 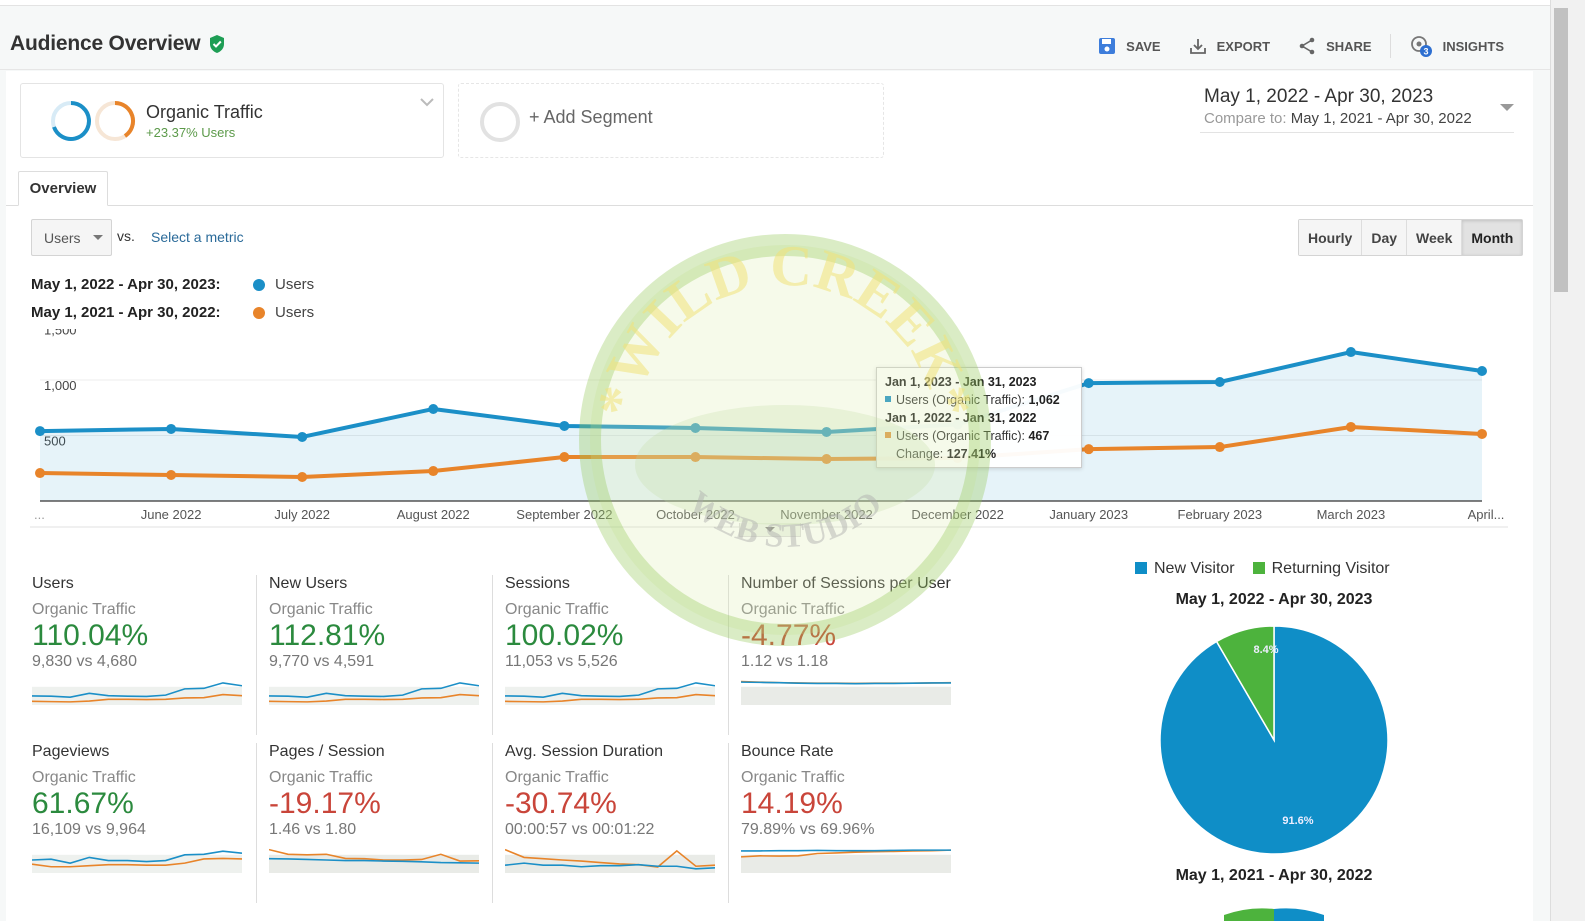 I want to click on tab-divider, so click(x=769, y=205).